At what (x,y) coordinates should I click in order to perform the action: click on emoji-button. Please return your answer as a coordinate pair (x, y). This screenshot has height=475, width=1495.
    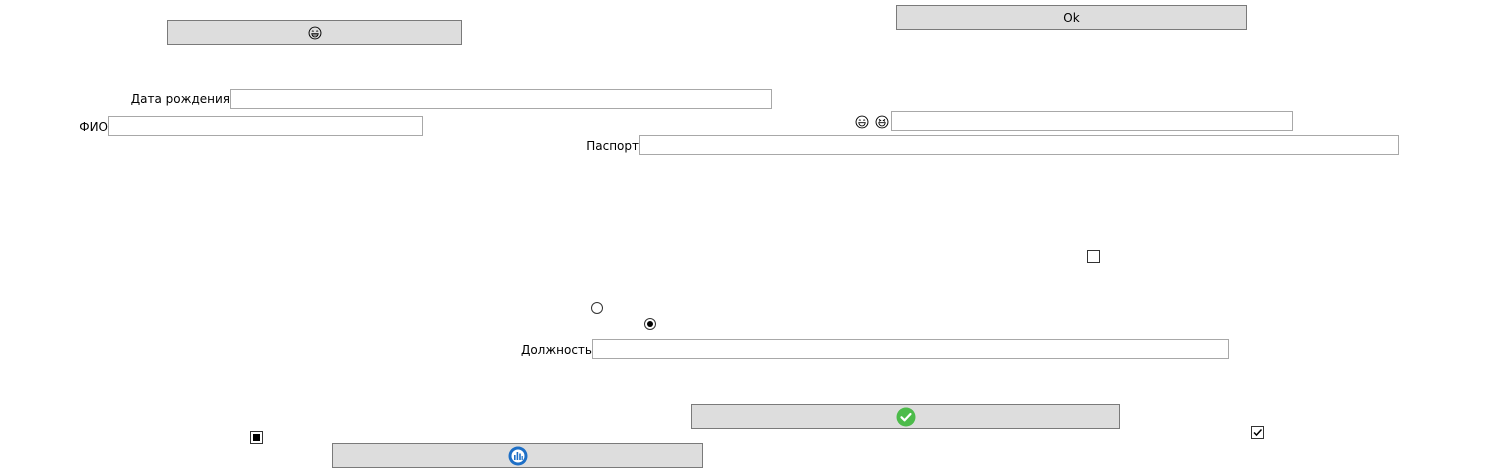
    Looking at the image, I should click on (314, 32).